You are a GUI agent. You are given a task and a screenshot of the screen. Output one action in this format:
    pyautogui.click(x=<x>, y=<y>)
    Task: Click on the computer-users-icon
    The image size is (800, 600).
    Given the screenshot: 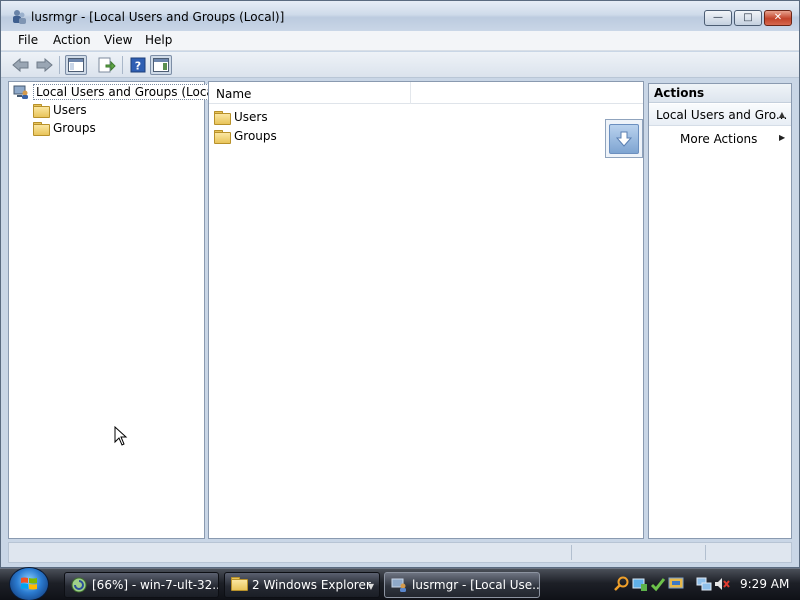 What is the action you would take?
    pyautogui.click(x=20, y=92)
    